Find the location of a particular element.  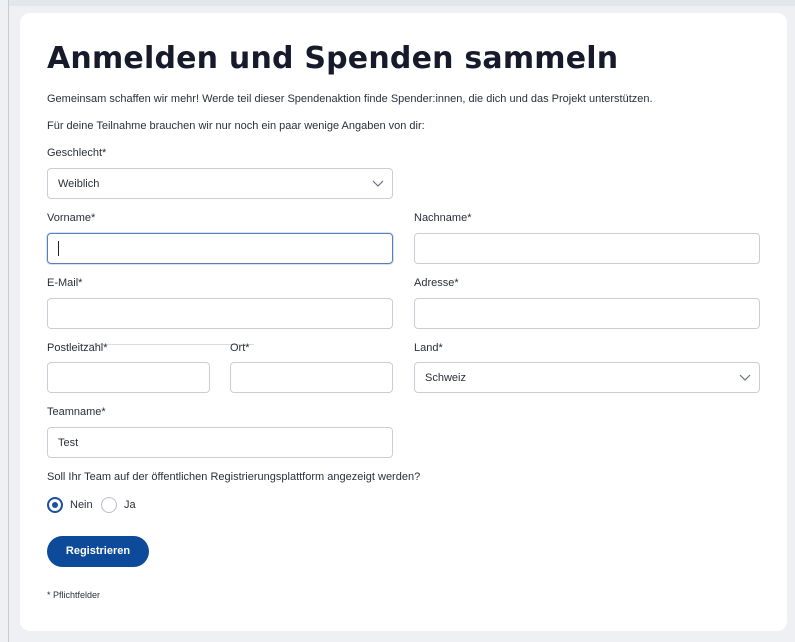

email-input is located at coordinates (220, 313).